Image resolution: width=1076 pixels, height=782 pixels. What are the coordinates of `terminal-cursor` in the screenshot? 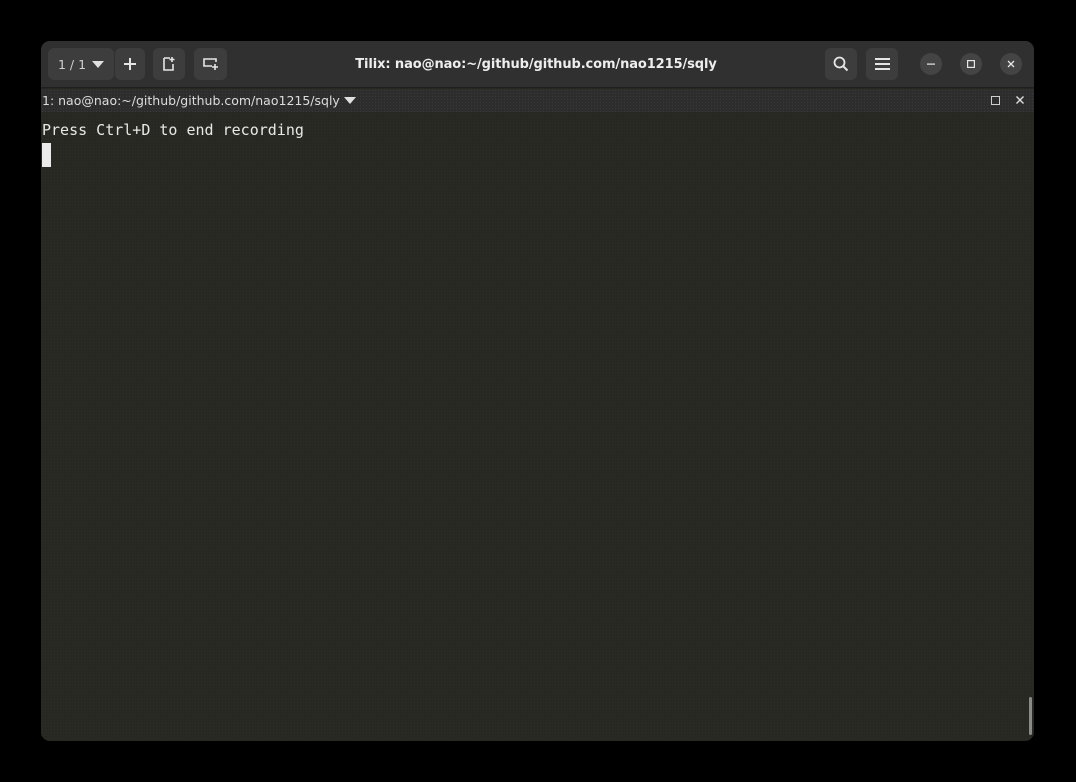 It's located at (46, 155).